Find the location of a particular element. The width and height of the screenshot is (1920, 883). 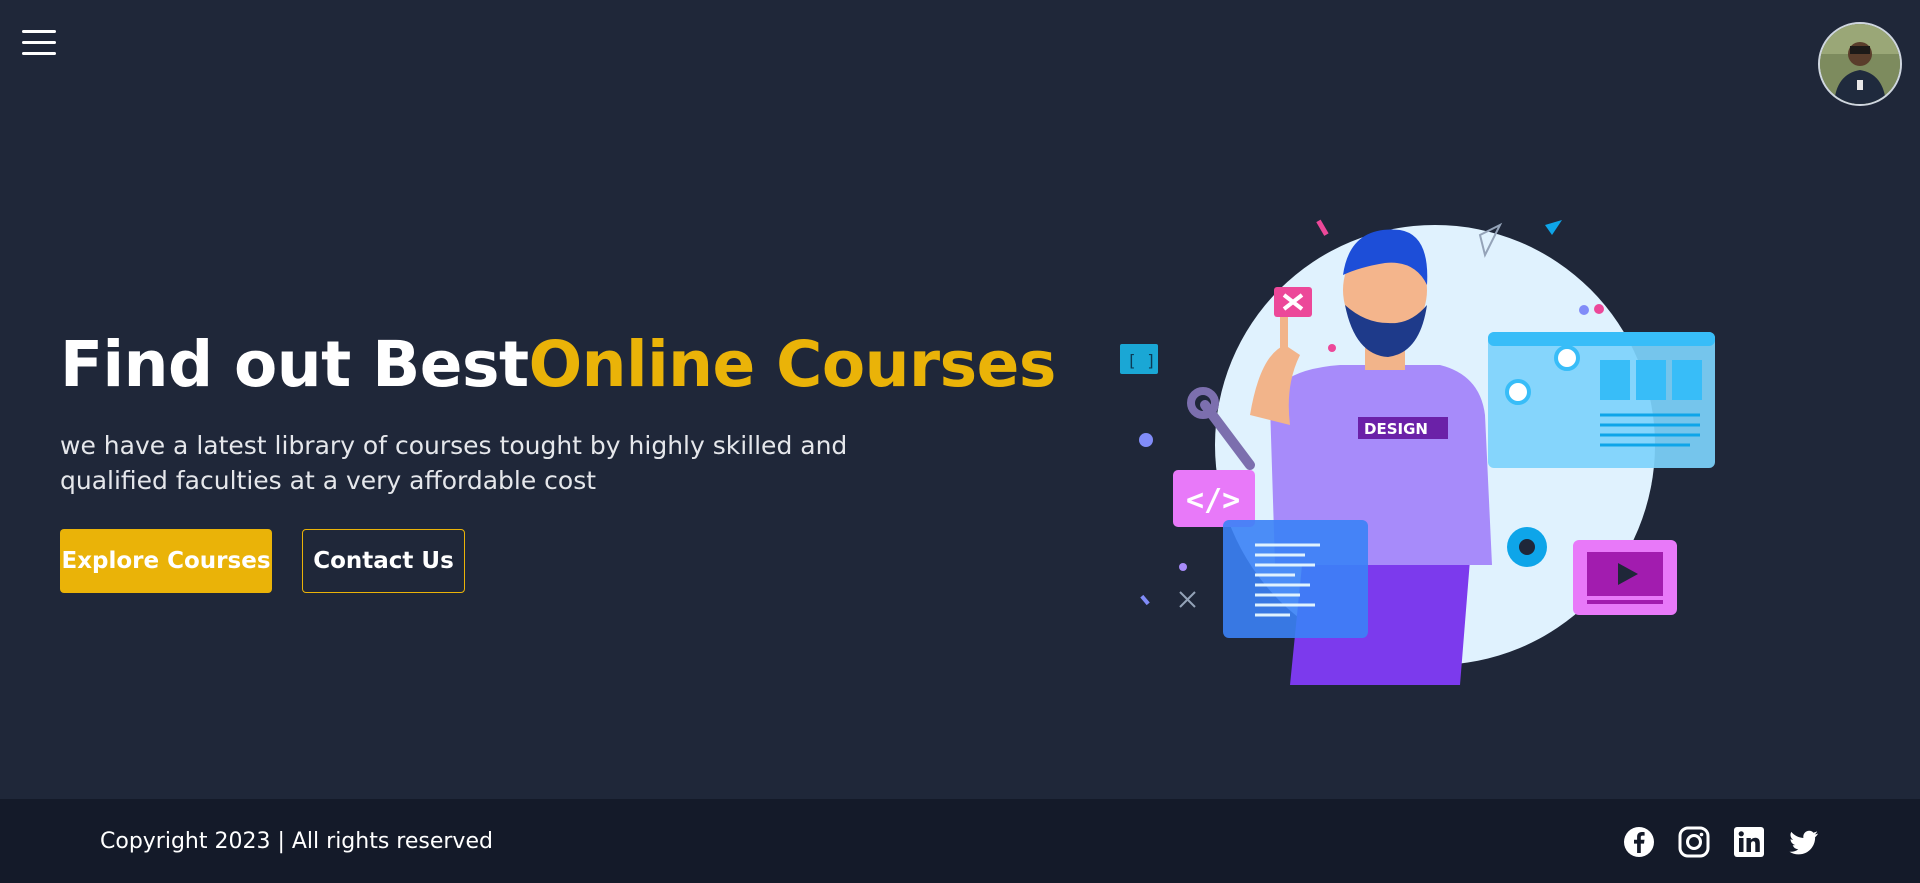

illustration-design-label: DESIGN is located at coordinates (1396, 429).